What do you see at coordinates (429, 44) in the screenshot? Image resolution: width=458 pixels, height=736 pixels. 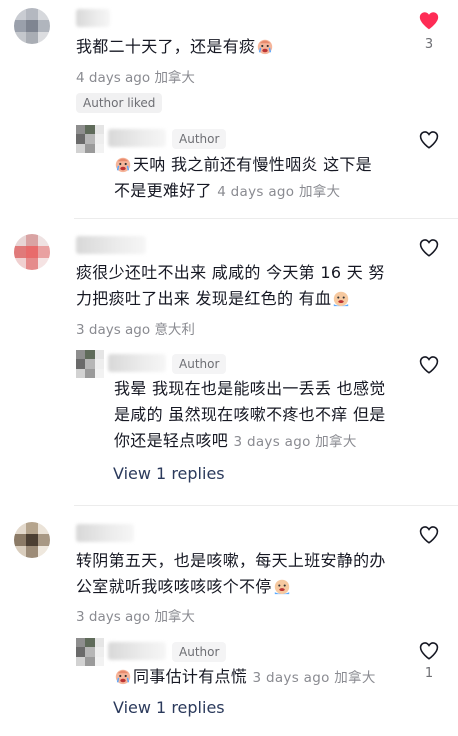 I see `like-count: 3` at bounding box center [429, 44].